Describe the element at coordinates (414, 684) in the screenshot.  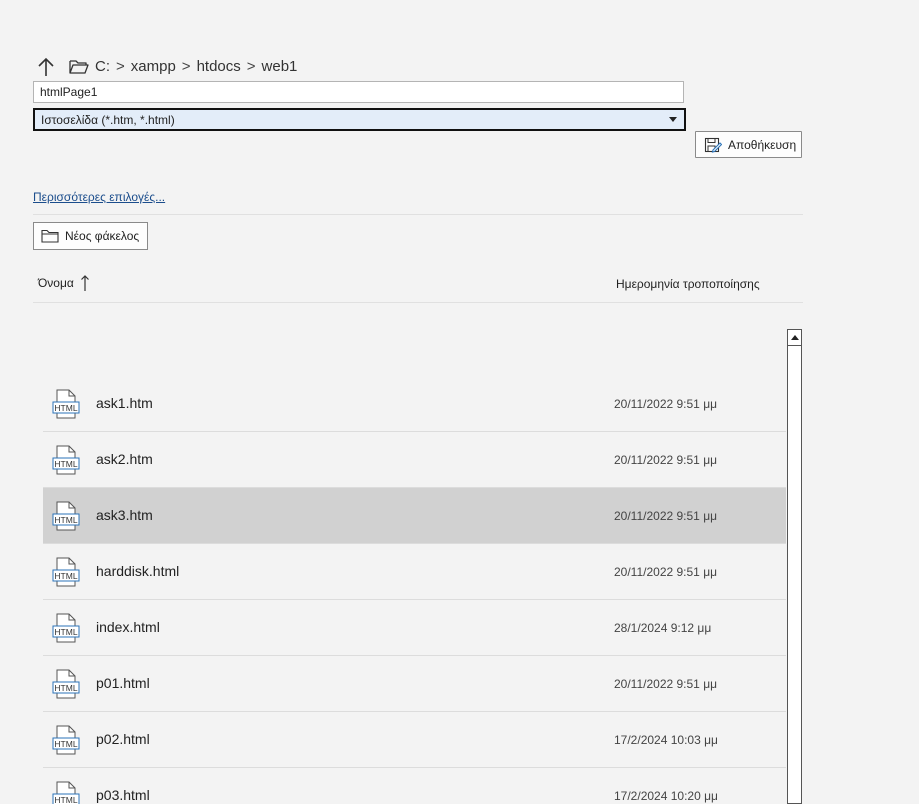
I see `file-row: HTML p01.html 20/11/2022 9:51 μμ` at that location.